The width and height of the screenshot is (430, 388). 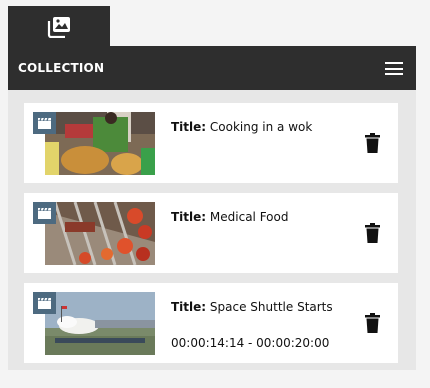 I want to click on collection-tab, so click(x=59, y=27).